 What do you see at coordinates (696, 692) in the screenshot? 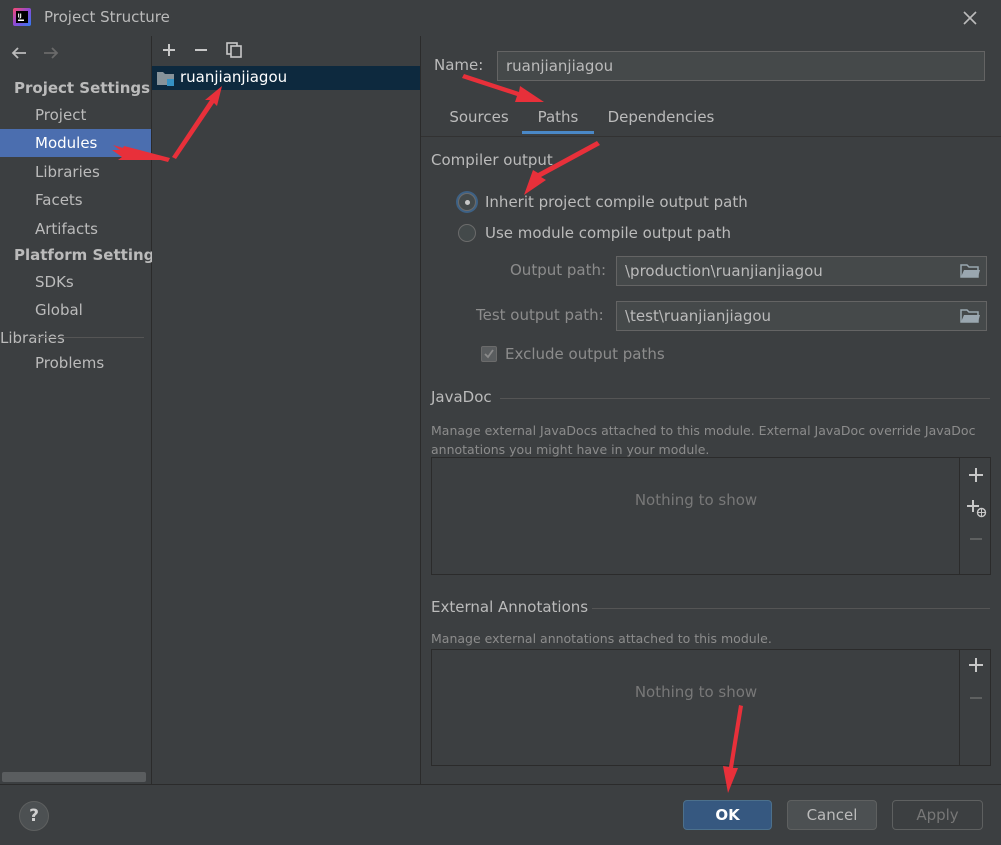
I see `external-annotations-empty-text: Nothing to show` at bounding box center [696, 692].